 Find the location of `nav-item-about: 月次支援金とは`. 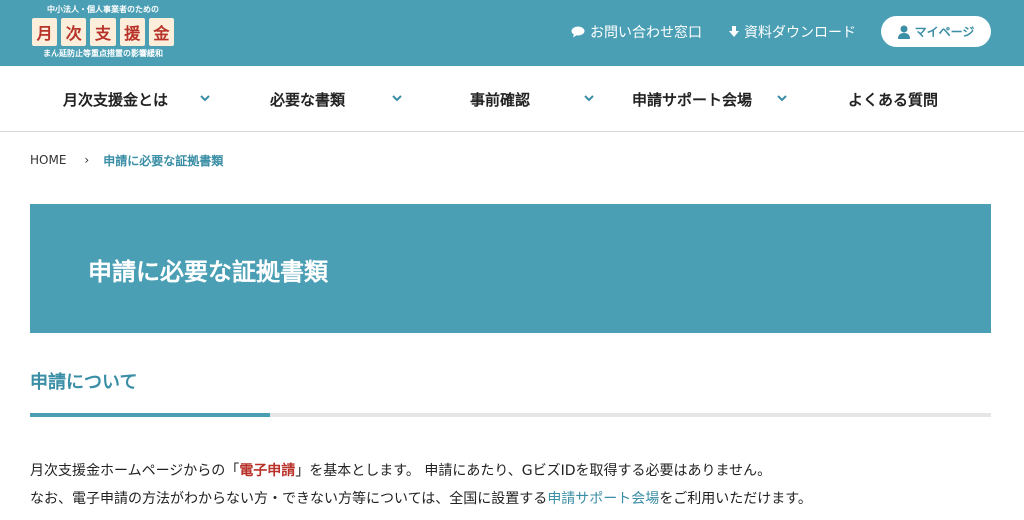

nav-item-about: 月次支援金とは is located at coordinates (115, 99).